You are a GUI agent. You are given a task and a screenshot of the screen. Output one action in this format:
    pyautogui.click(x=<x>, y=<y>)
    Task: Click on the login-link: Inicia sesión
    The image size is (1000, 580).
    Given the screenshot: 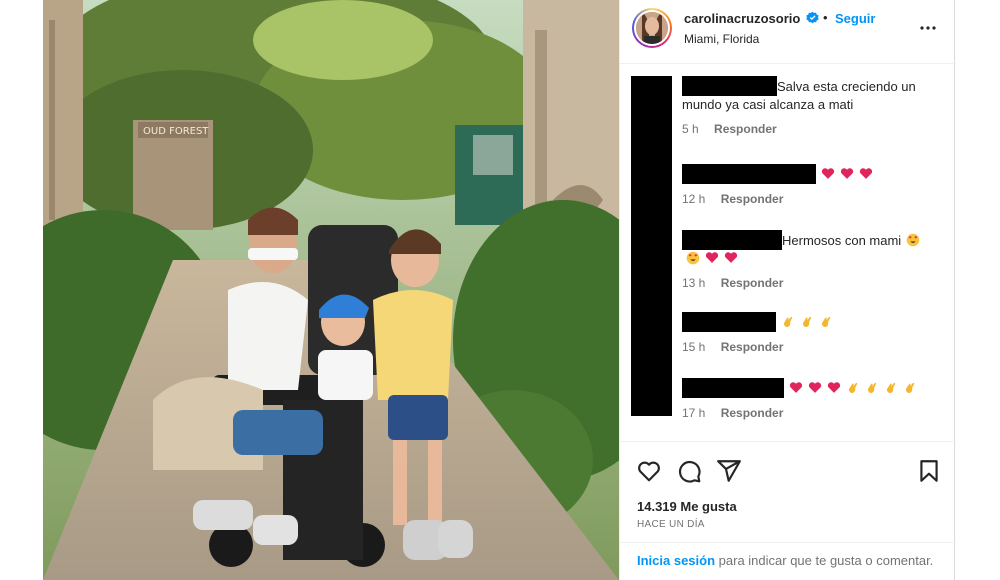 What is the action you would take?
    pyautogui.click(x=676, y=560)
    